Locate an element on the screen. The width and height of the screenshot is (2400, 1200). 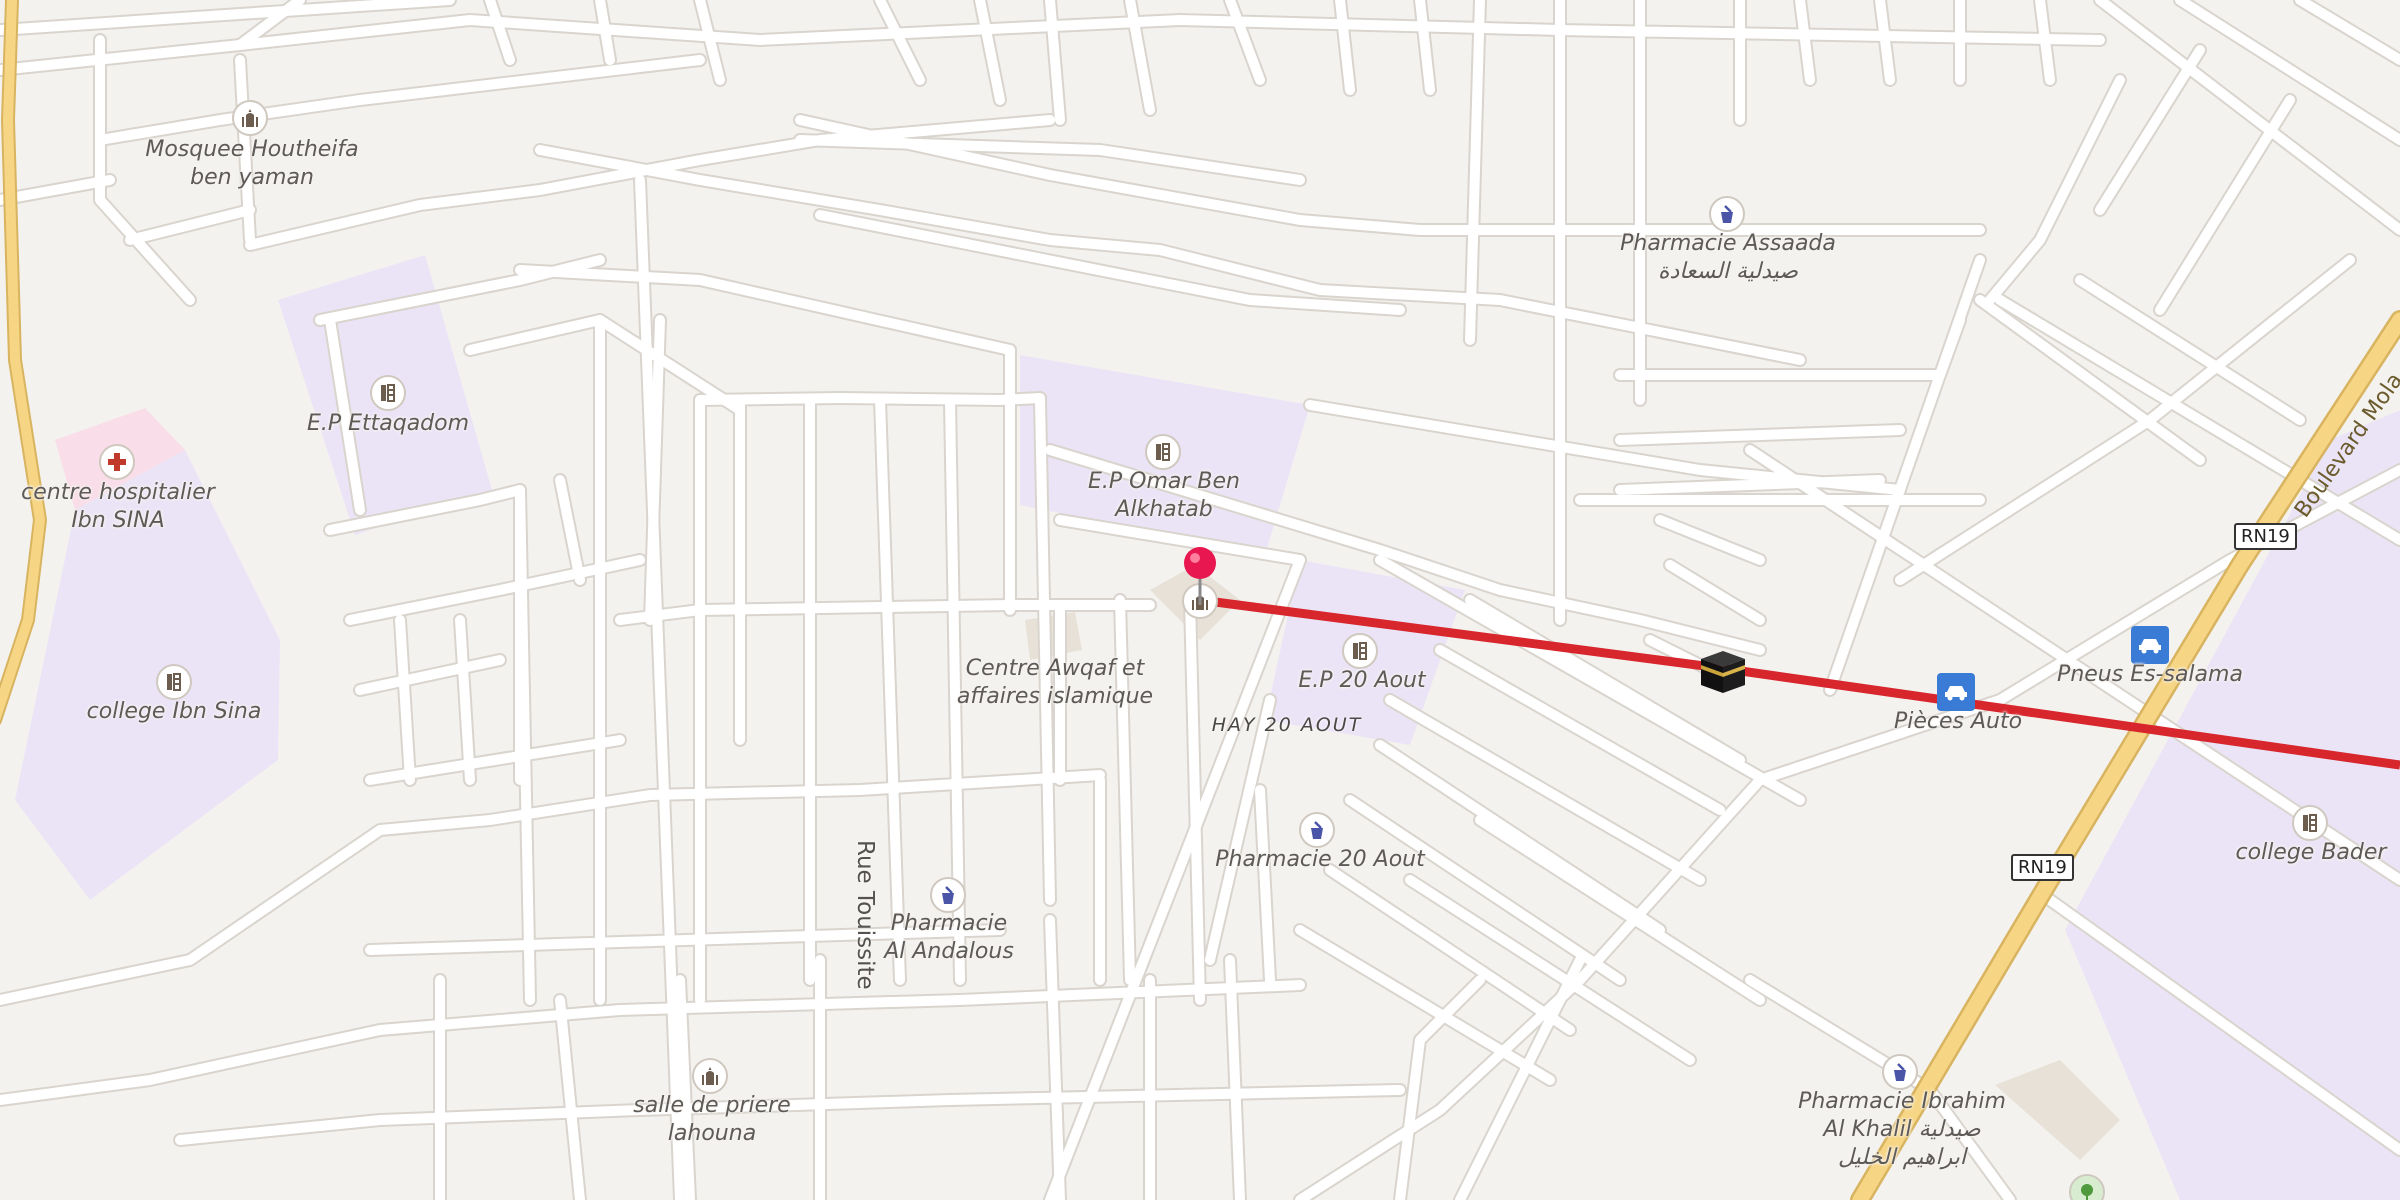
label-pieces-auto: Pièces Auto is located at coordinates (1958, 722).